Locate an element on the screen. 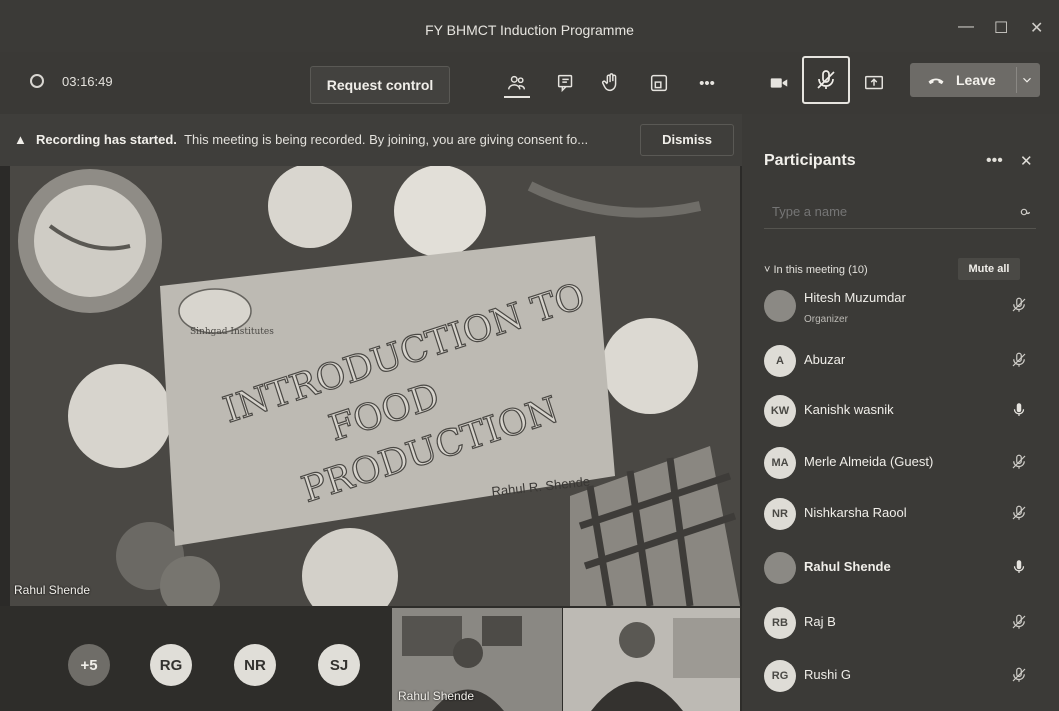 The height and width of the screenshot is (711, 1059). participant-avatar-sj: SJ is located at coordinates (339, 665).